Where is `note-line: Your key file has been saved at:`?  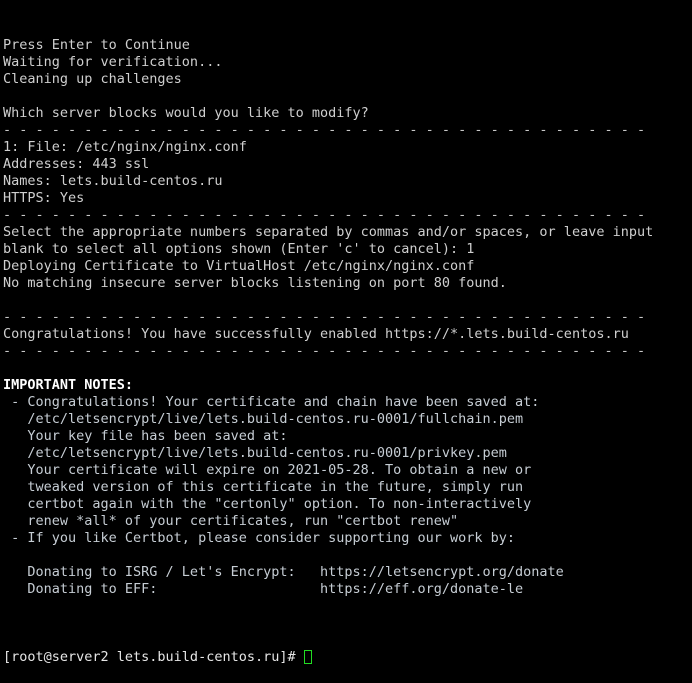
note-line: Your key file has been saved at: is located at coordinates (145, 436).